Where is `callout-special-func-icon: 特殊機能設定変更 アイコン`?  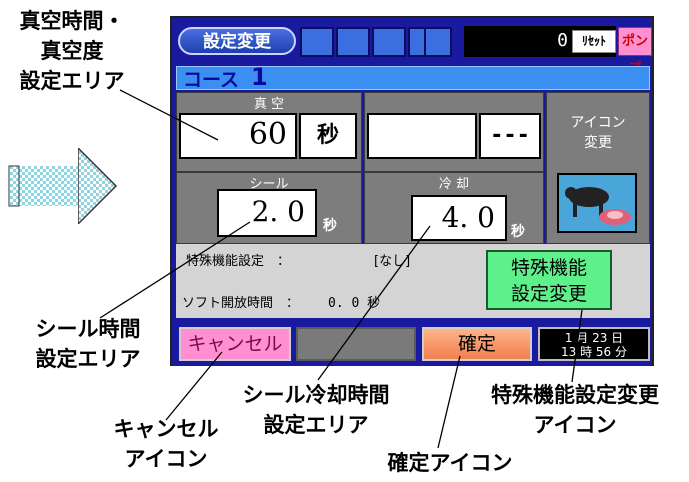 callout-special-func-icon: 特殊機能設定変更 アイコン is located at coordinates (575, 410).